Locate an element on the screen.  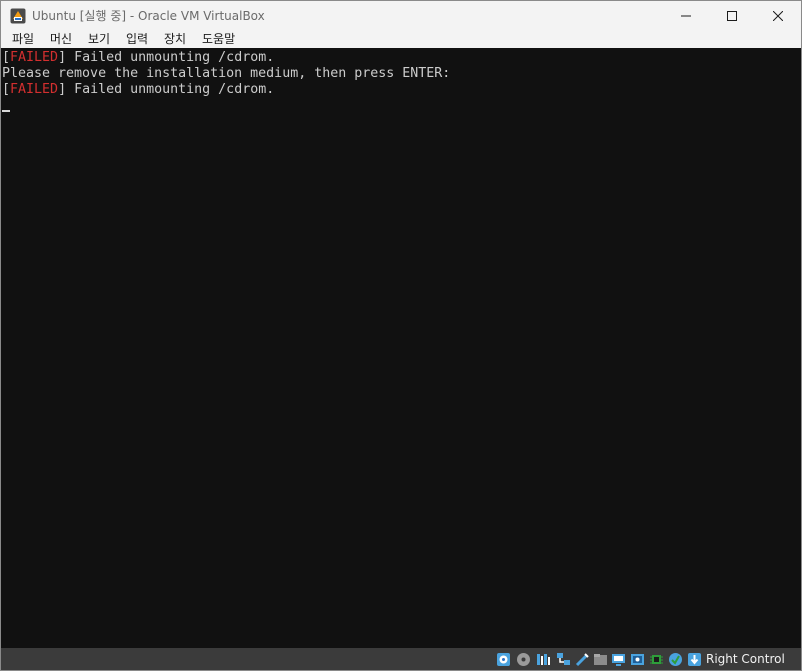
minimize-icon is located at coordinates (686, 16).